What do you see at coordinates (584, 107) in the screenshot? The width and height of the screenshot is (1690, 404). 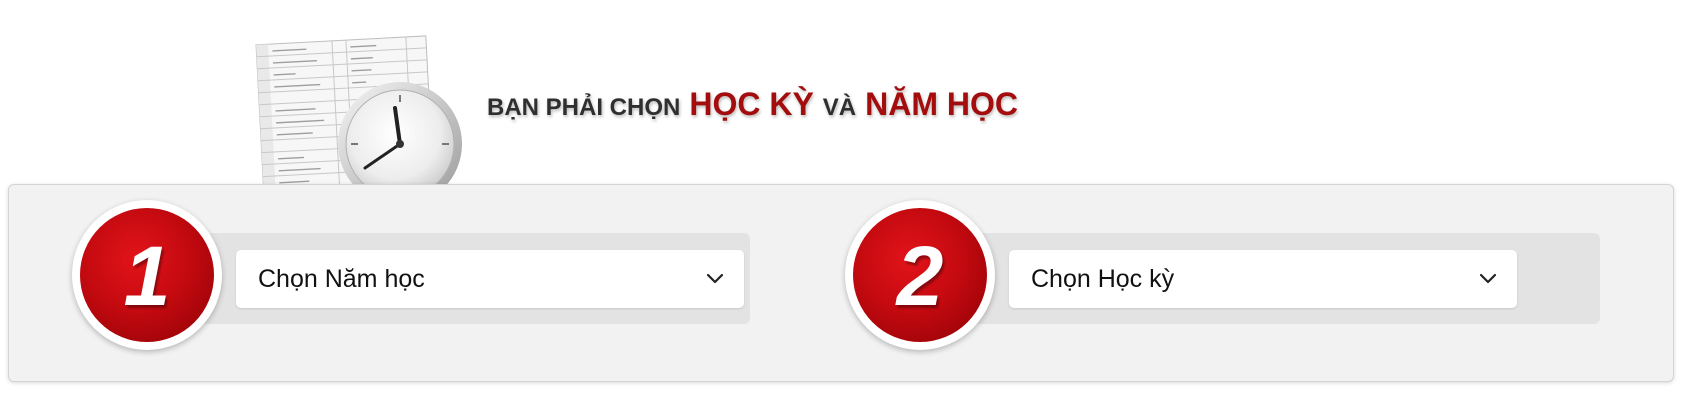 I see `title-prefix: BẠN PHẢI CHỌN` at bounding box center [584, 107].